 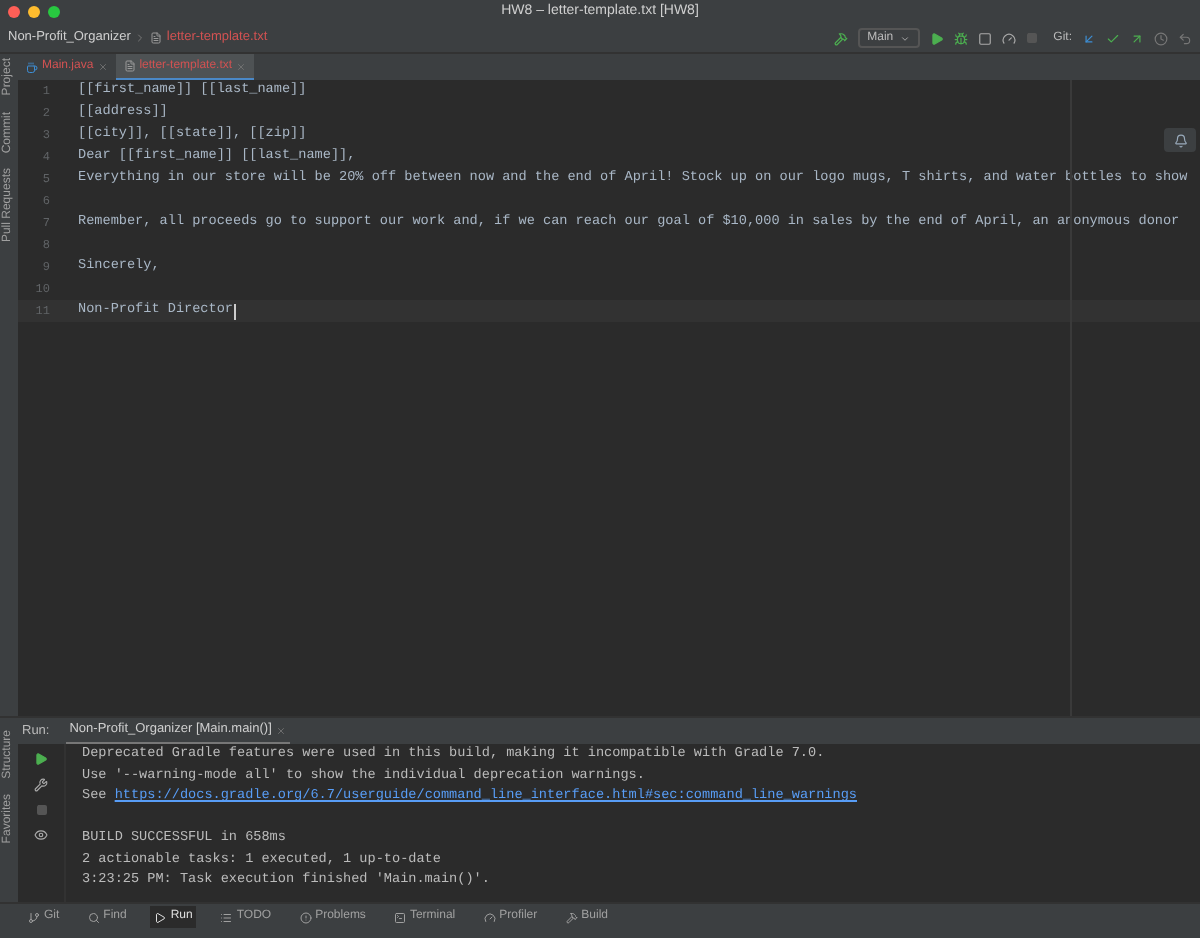 I want to click on update-icon, so click(x=1089, y=38).